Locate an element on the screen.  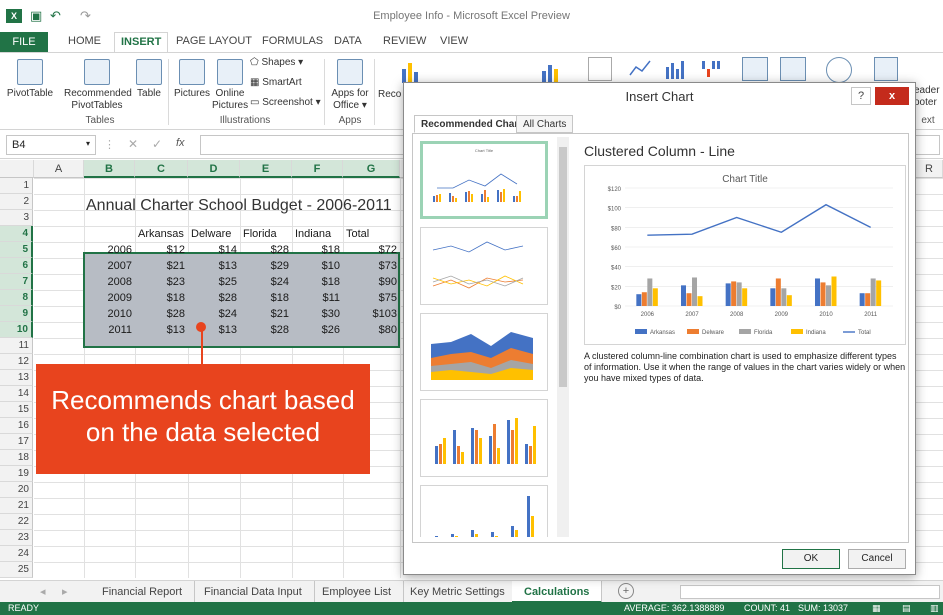
screenshot-button: ▭ Screenshot ▾ is located at coordinates (285, 103).